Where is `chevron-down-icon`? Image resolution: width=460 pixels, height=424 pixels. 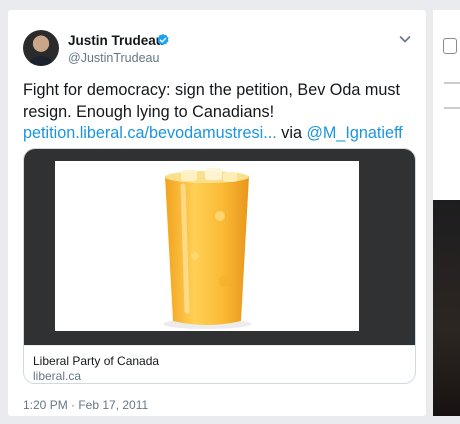
chevron-down-icon is located at coordinates (405, 39).